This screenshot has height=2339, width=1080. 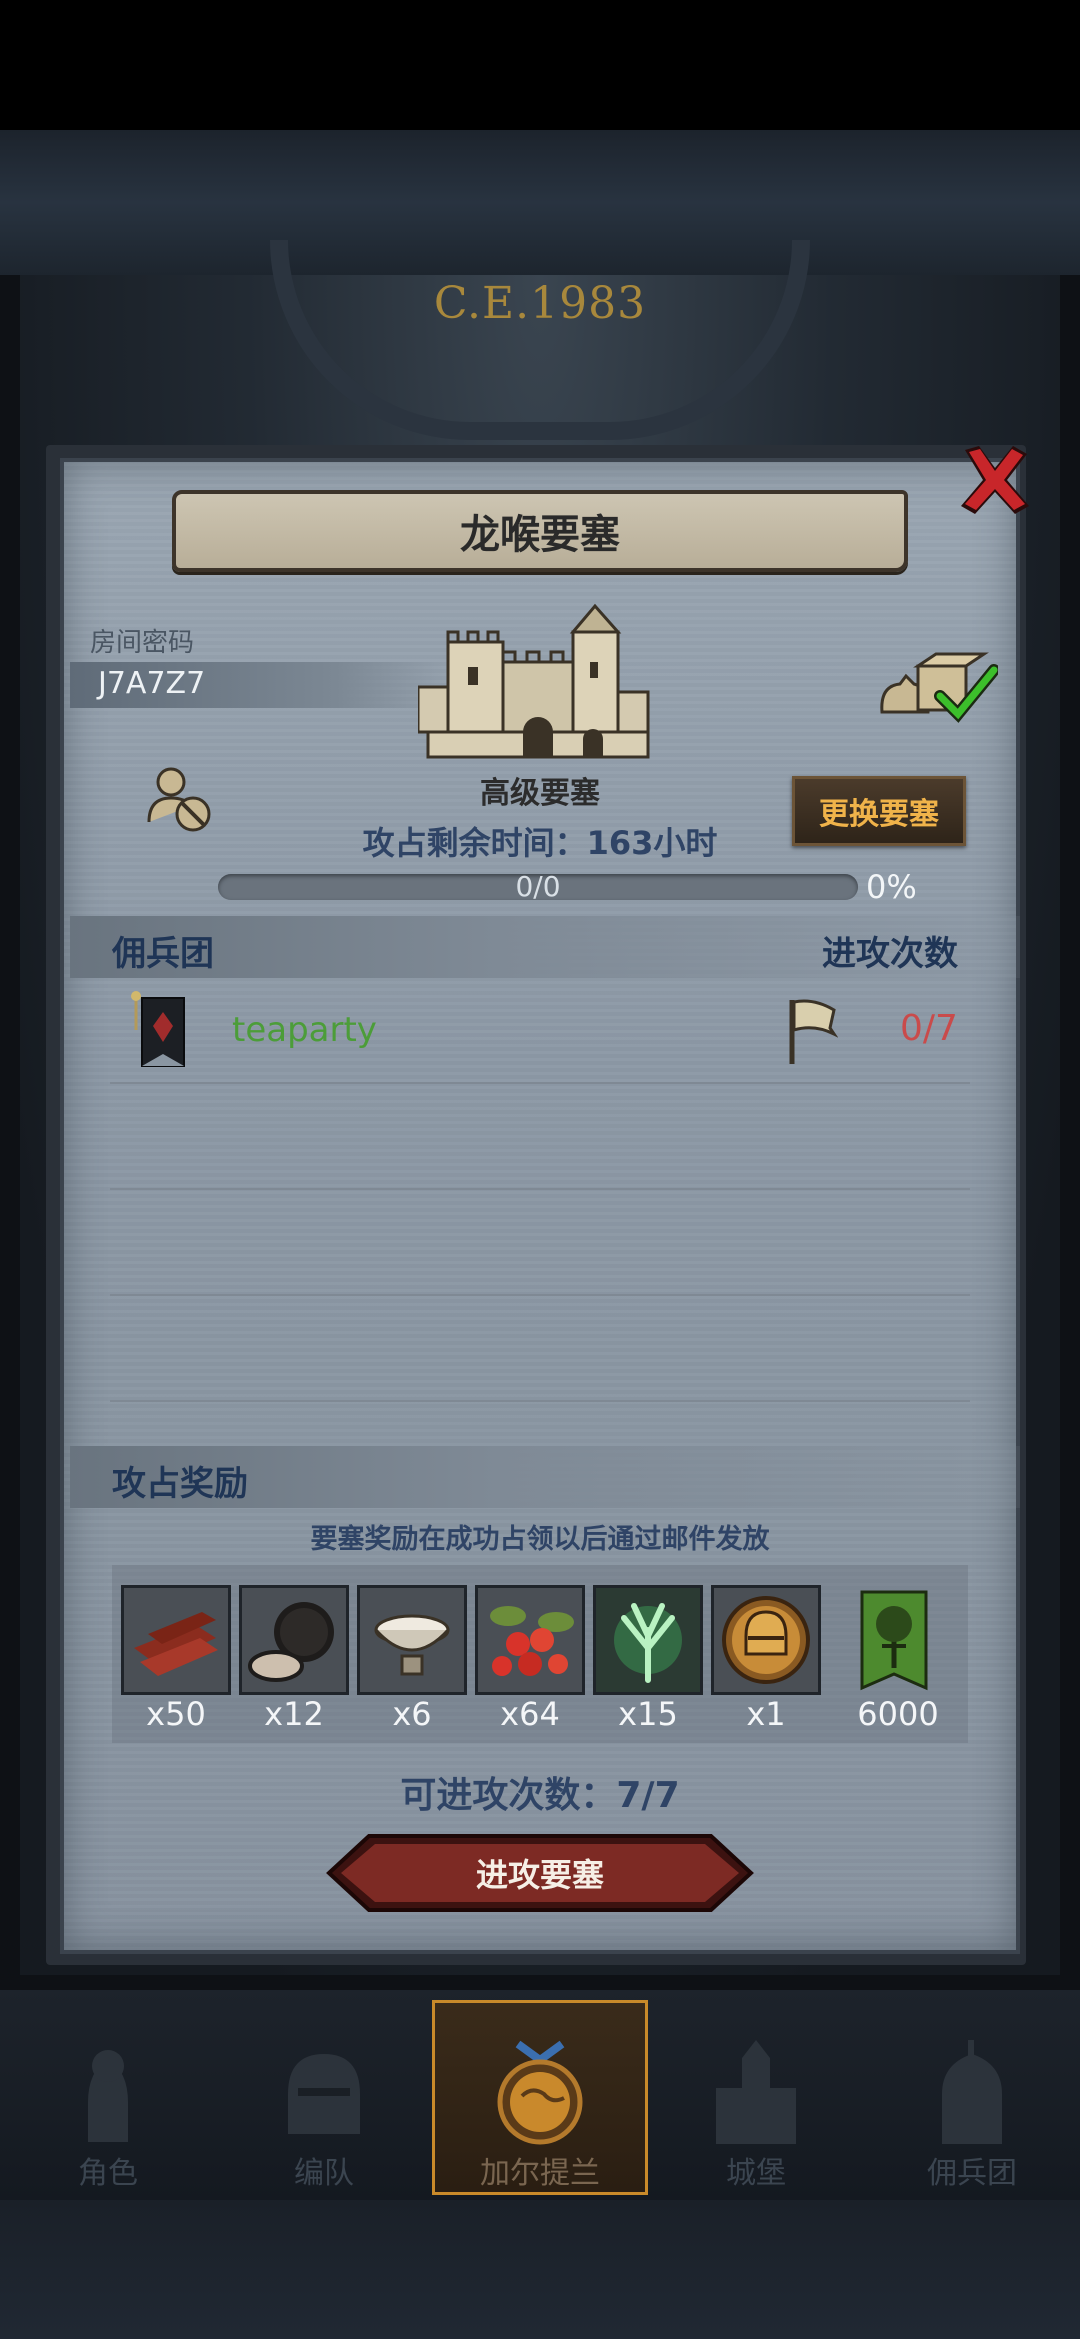 I want to click on loot-claimed-icon, so click(x=937, y=689).